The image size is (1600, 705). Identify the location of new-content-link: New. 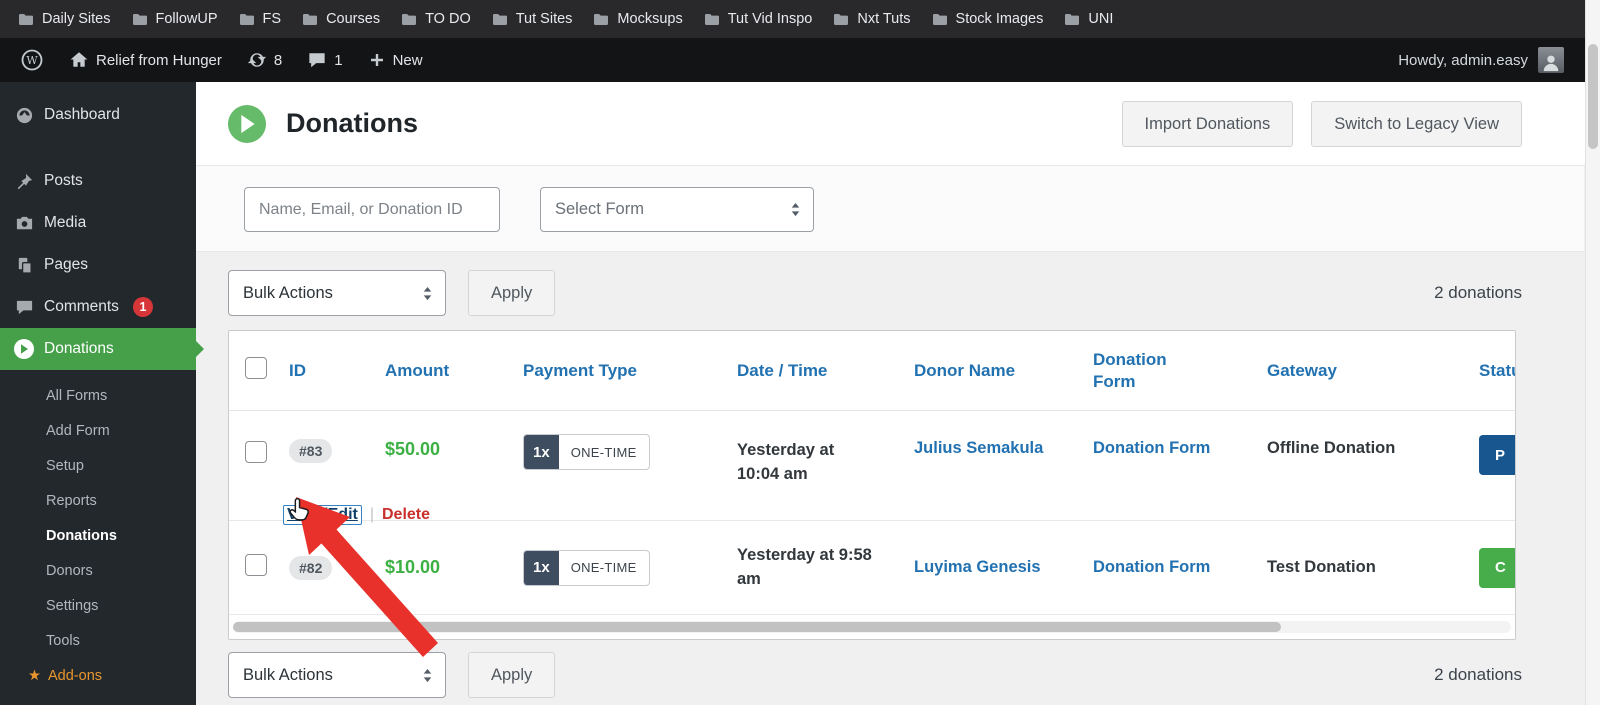
(396, 60).